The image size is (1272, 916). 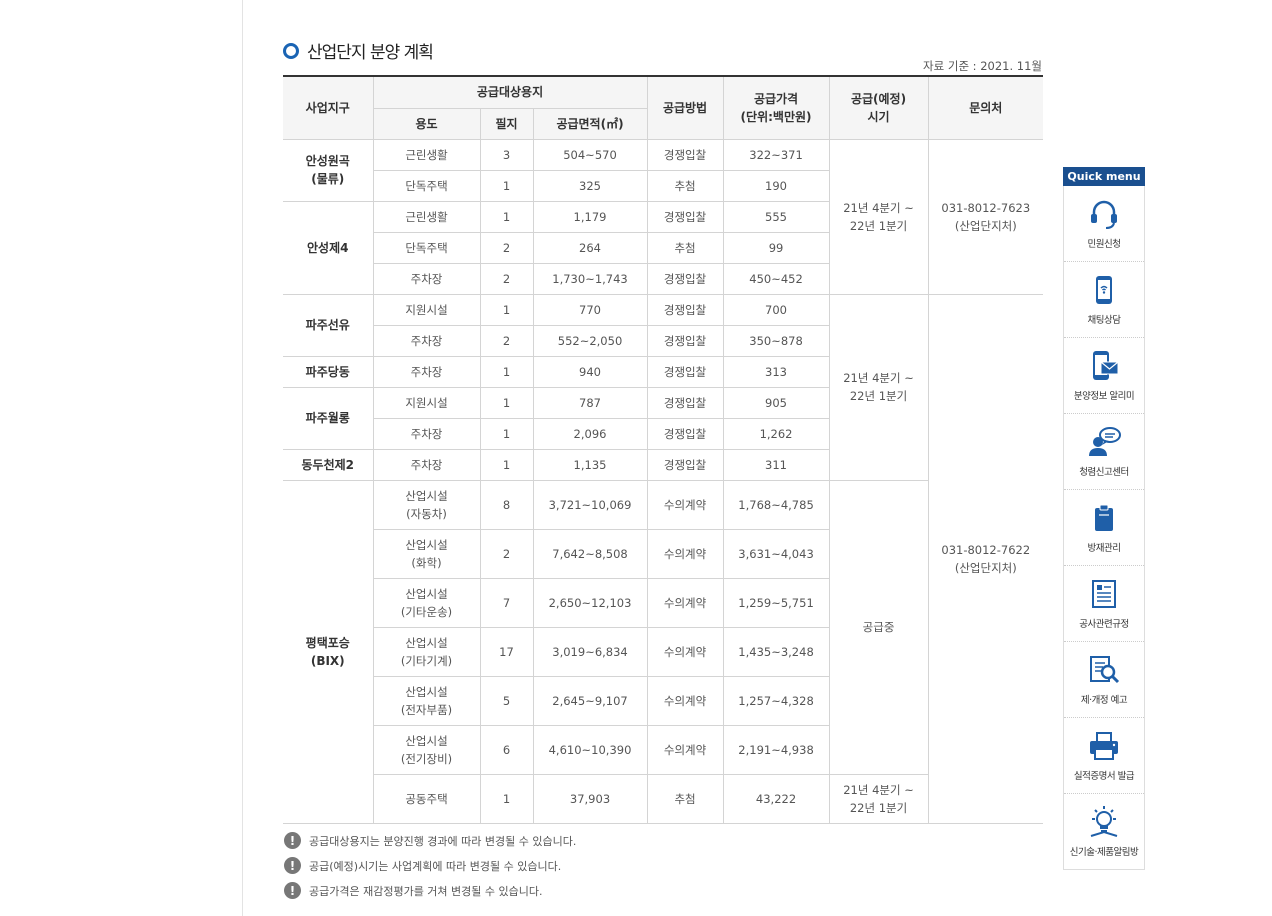 I want to click on quick-item-notice: 제·개정 예고, so click(x=1104, y=680).